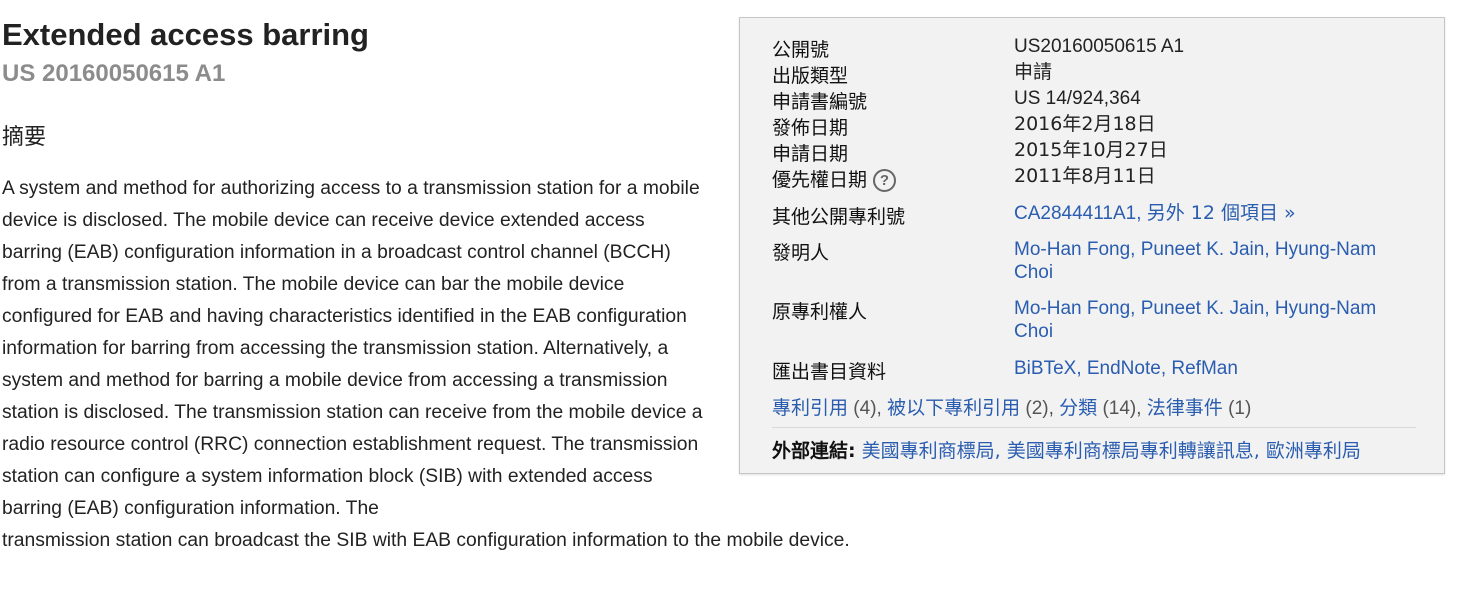 Image resolution: width=1463 pixels, height=608 pixels. What do you see at coordinates (928, 451) in the screenshot?
I see `external-link-uspto: 美國專利商標局` at bounding box center [928, 451].